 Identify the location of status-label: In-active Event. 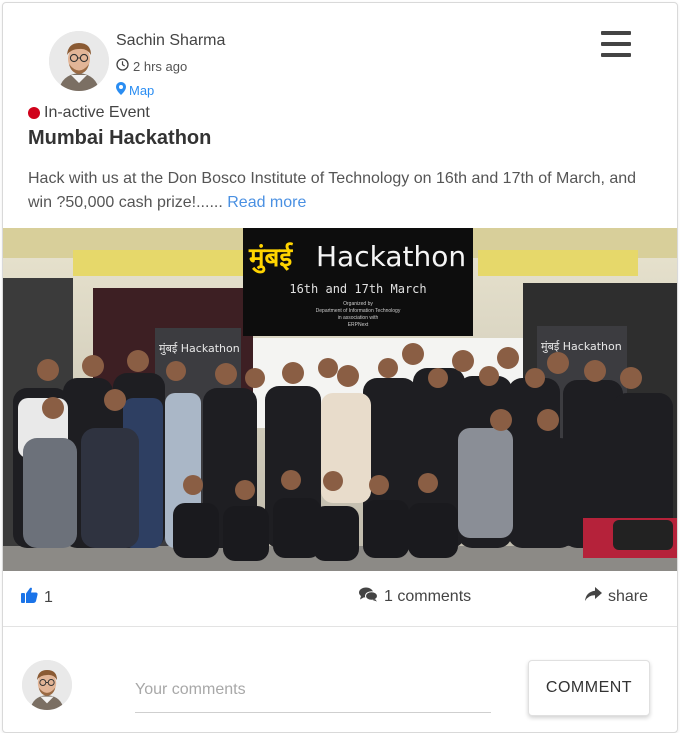
(97, 112).